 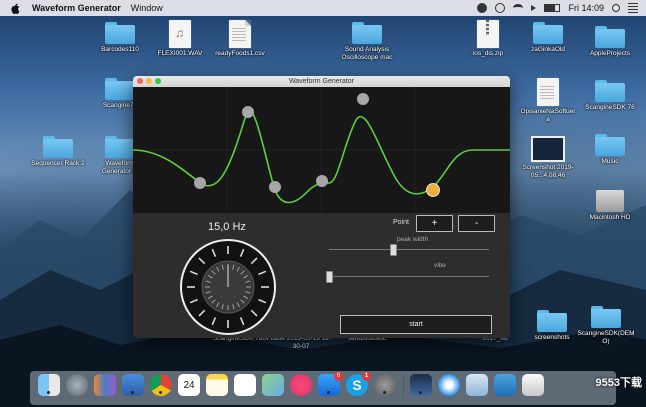 I want to click on books-icon, so click(x=105, y=385).